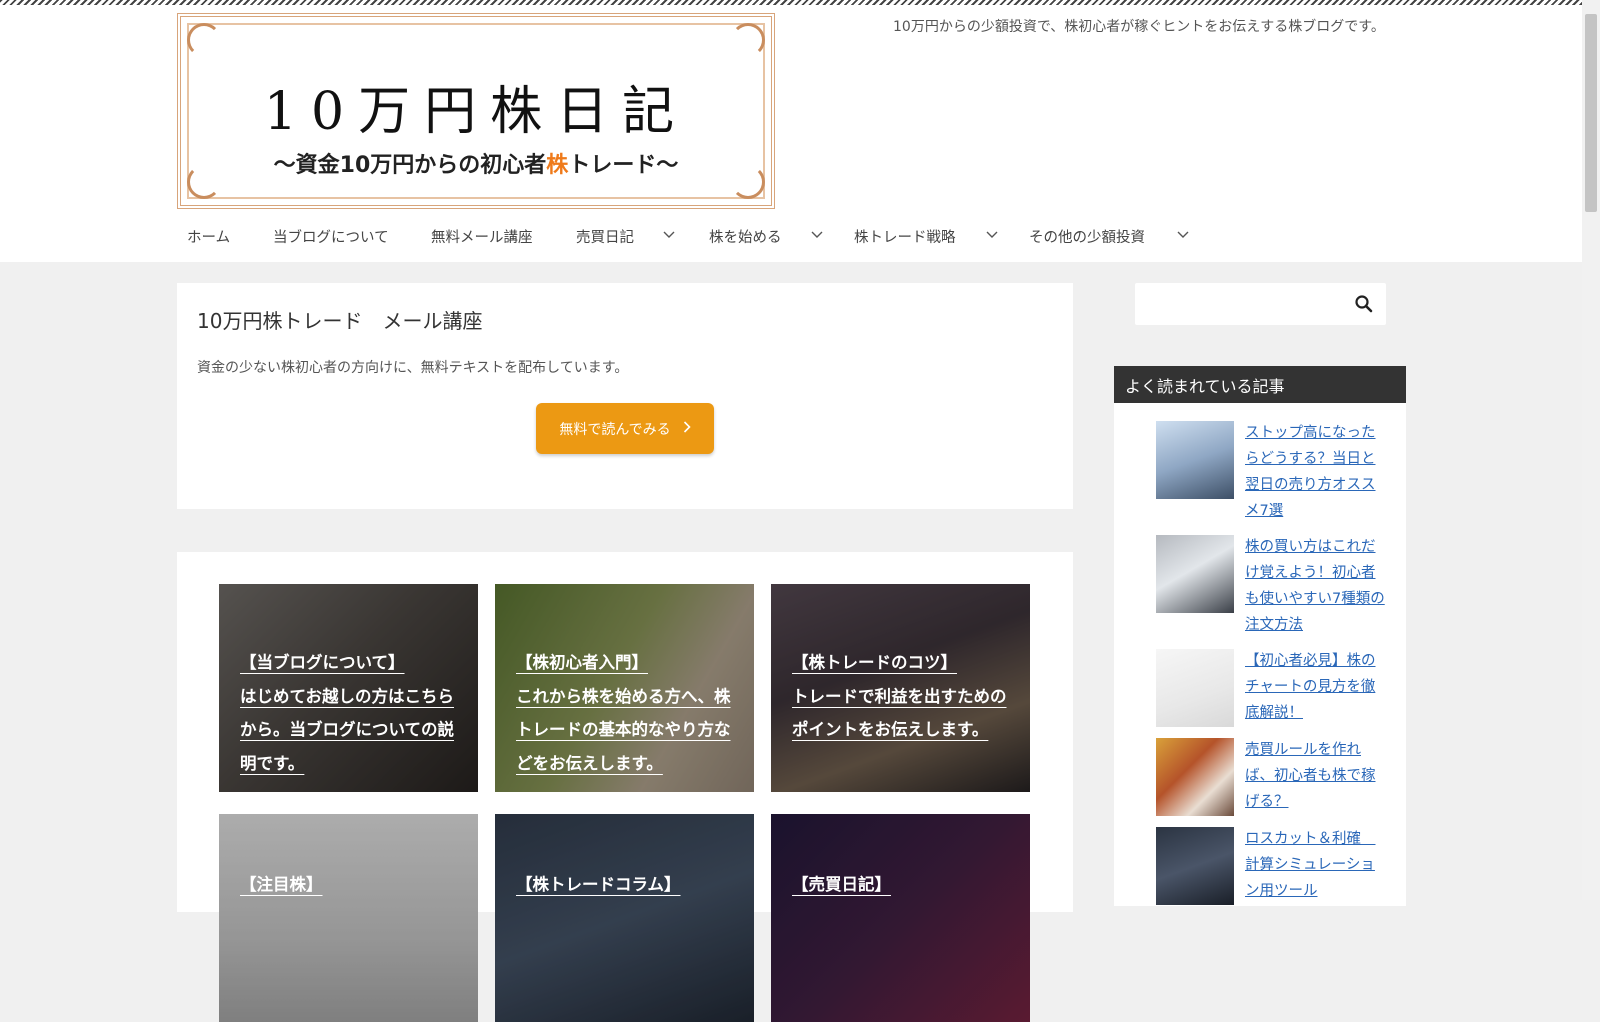 This screenshot has height=1022, width=1600. What do you see at coordinates (413, 368) in the screenshot?
I see `mail-course-description: 資金の少ない株初心者の方向けに、無料テキストを配布しています。` at bounding box center [413, 368].